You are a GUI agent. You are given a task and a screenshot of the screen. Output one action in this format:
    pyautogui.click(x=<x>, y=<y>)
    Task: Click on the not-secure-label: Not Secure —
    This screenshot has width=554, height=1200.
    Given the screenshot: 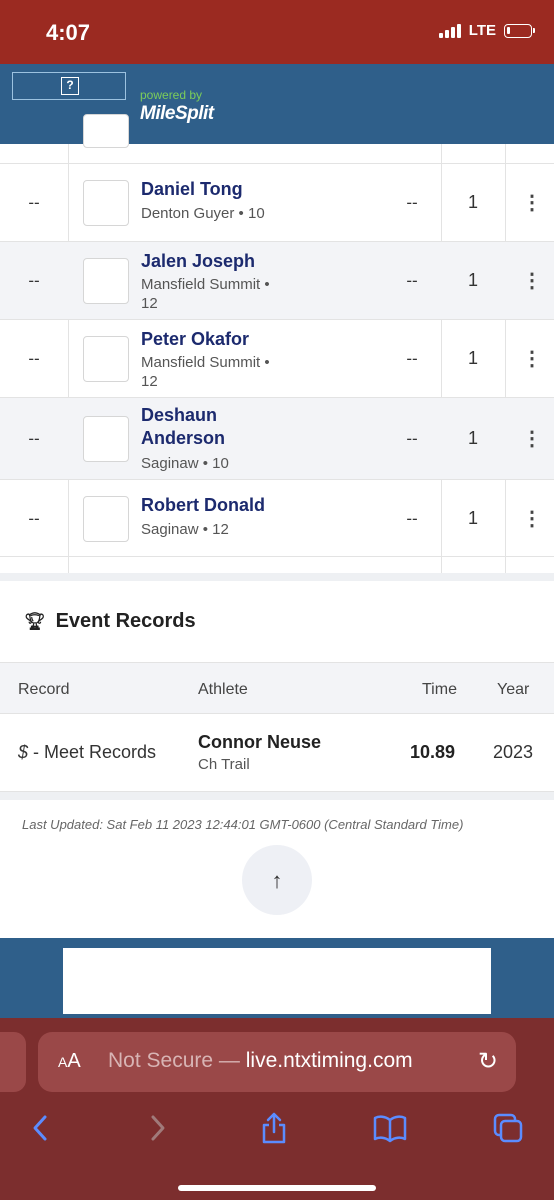 What is the action you would take?
    pyautogui.click(x=174, y=1060)
    